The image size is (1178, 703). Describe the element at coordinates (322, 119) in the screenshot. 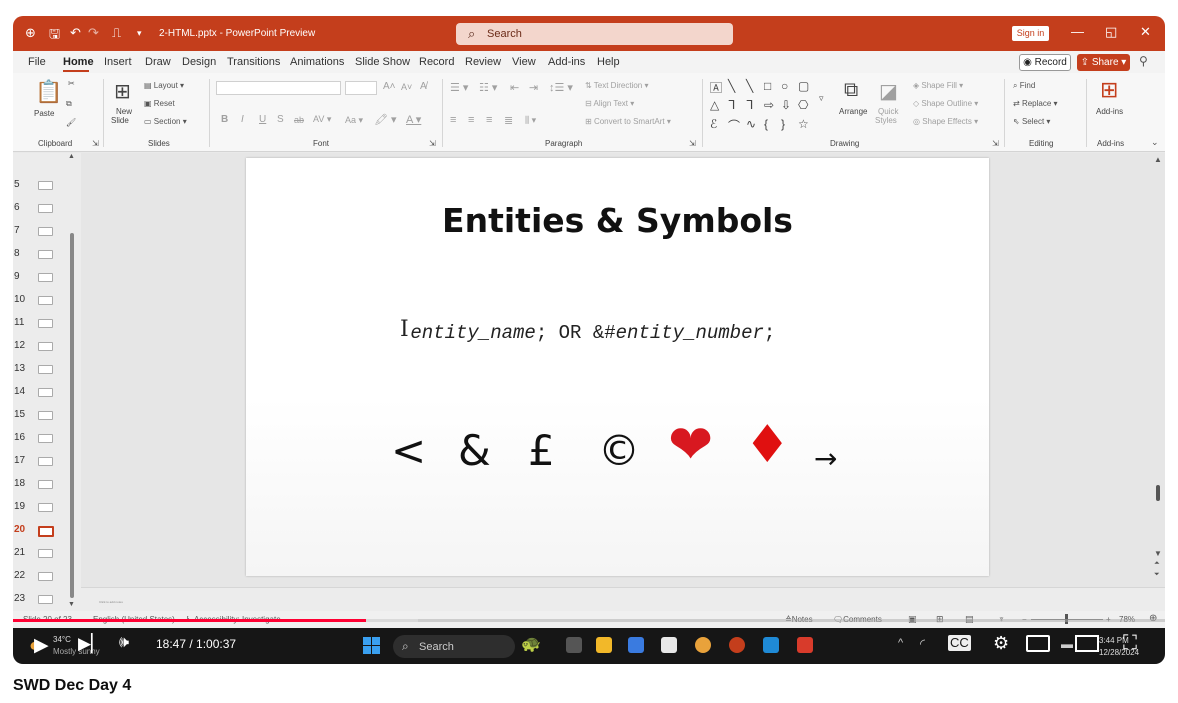

I see `character-spacing-button: AV ▾` at that location.